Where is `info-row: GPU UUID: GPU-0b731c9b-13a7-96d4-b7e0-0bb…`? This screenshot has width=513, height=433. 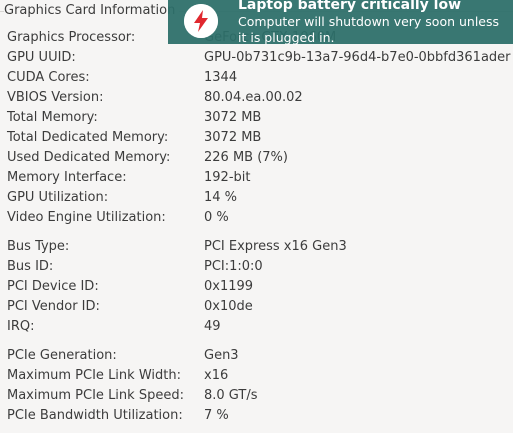 info-row: GPU UUID: GPU-0b731c9b-13a7-96d4-b7e0-0bb… is located at coordinates (259, 58).